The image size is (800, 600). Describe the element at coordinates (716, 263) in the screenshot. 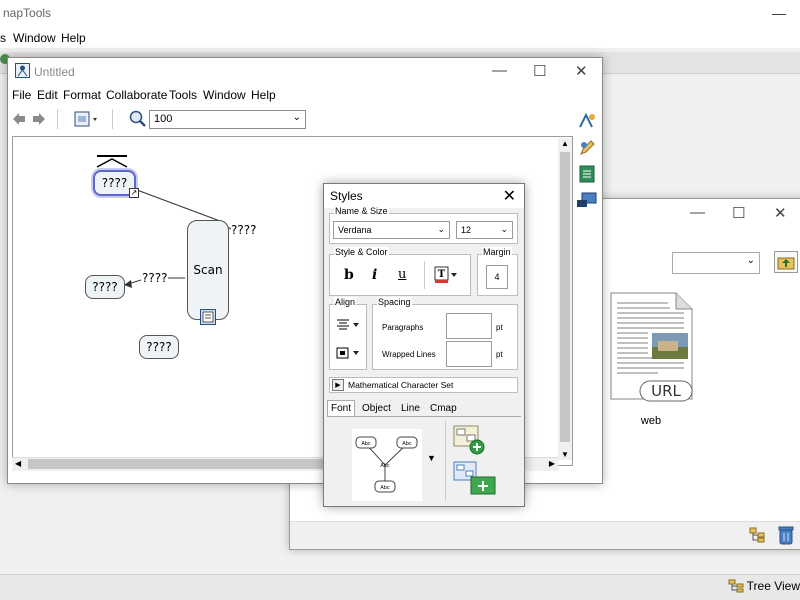

I see `folder-path-combo: ⌄` at that location.